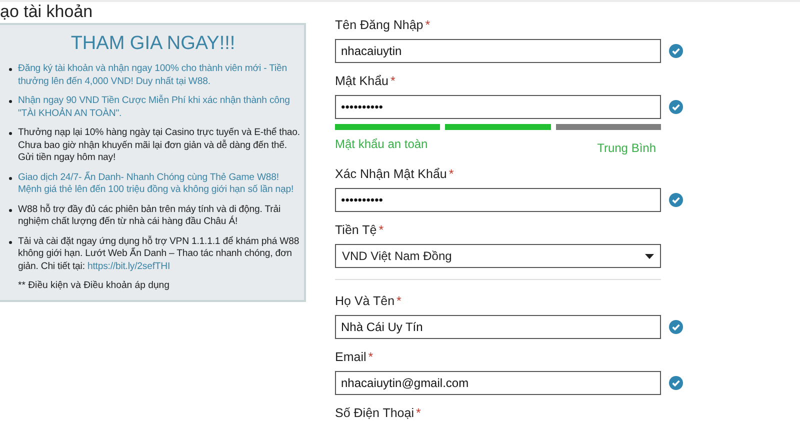 This screenshot has height=425, width=800. I want to click on terms-note: ** Điều kiện và Điều khoản áp dụng, so click(94, 285).